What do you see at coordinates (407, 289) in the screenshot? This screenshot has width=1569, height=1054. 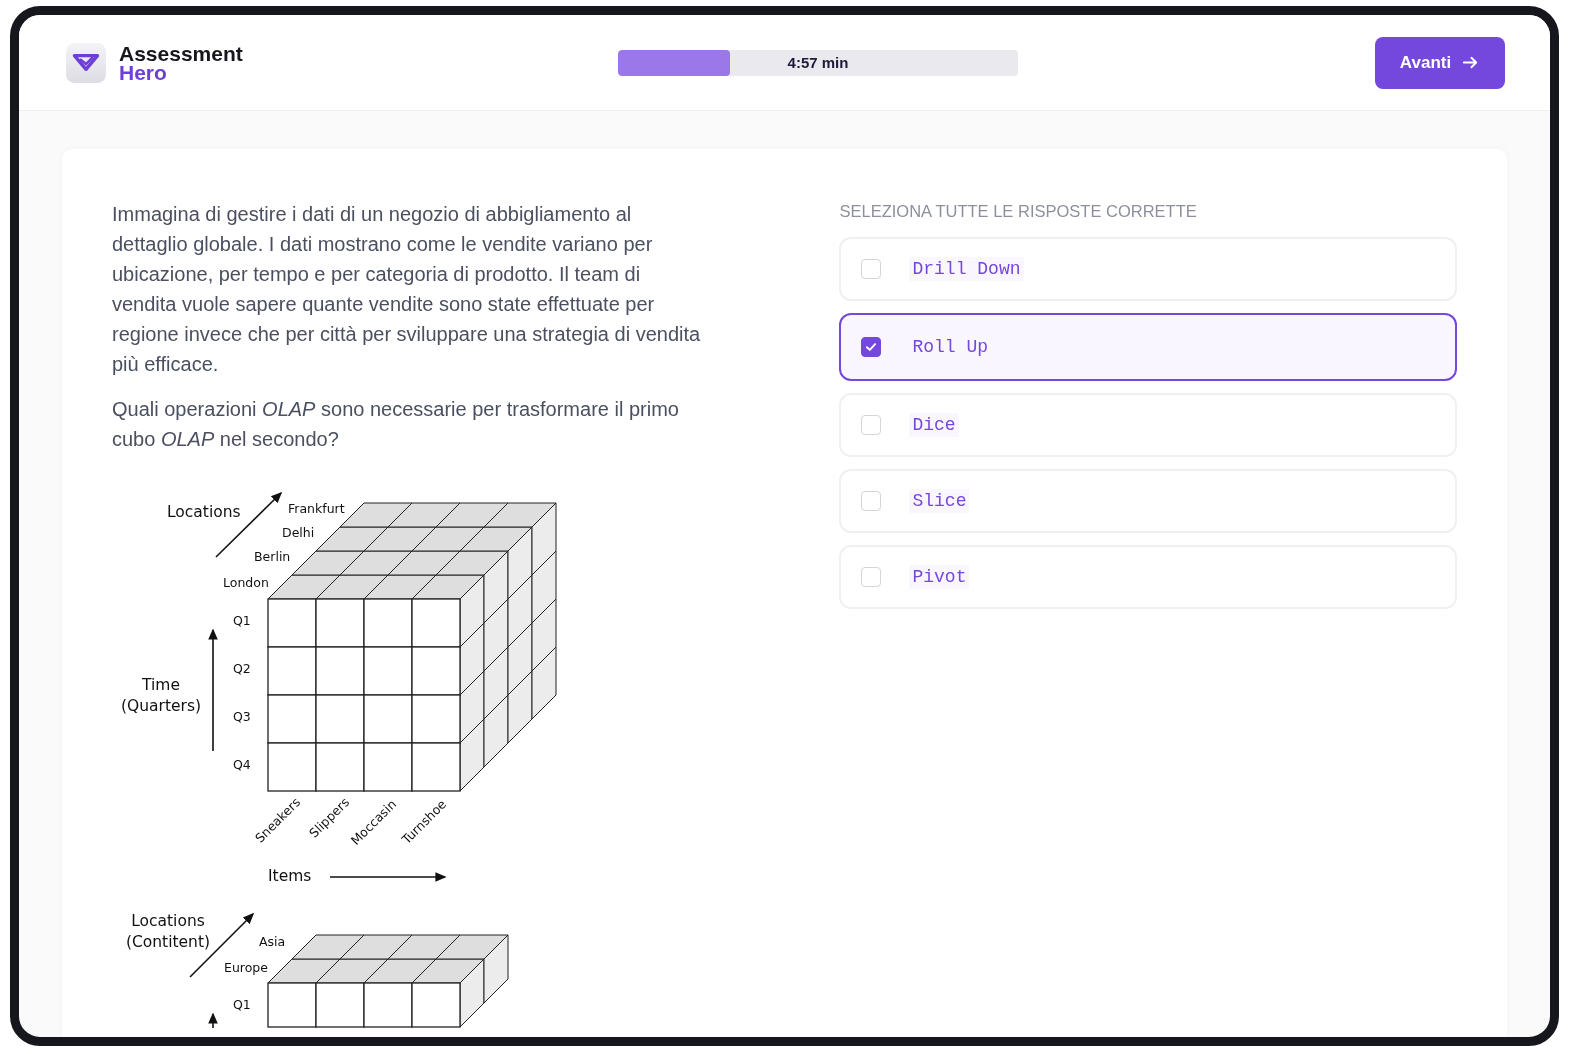 I see `question-text: Immagina di gestire i dati di un negozio di abbigliamento al dettaglio globale. I dati mostrano come le vendite variano per ubicazione, per tempo e per categoria di prodotto. Il team di vendita vuole sapere quante vendite sono state effettuate per regione invece che per città per sviluppare una strategia di vendita più efficace.` at bounding box center [407, 289].